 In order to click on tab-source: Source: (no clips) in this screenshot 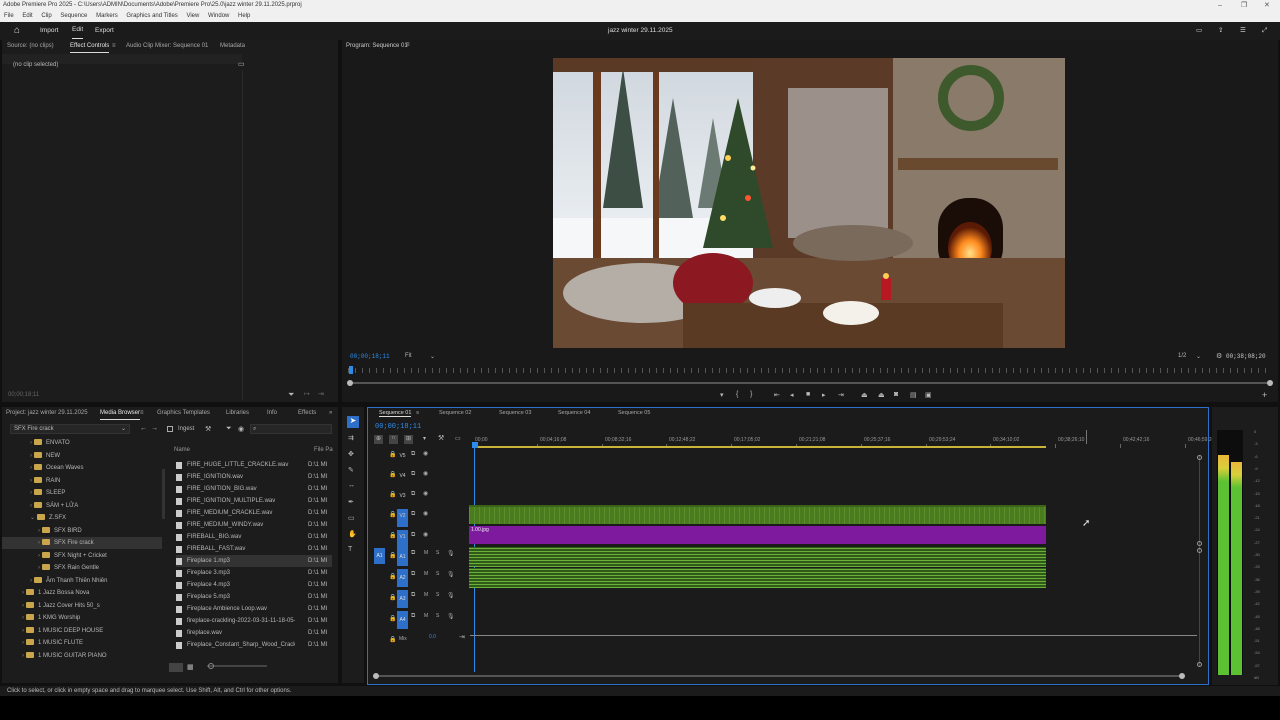, I will do `click(30, 46)`.